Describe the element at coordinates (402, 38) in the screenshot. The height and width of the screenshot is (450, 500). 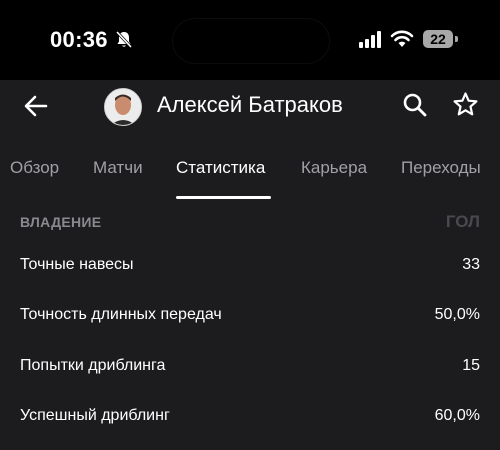
I see `wifi-icon` at that location.